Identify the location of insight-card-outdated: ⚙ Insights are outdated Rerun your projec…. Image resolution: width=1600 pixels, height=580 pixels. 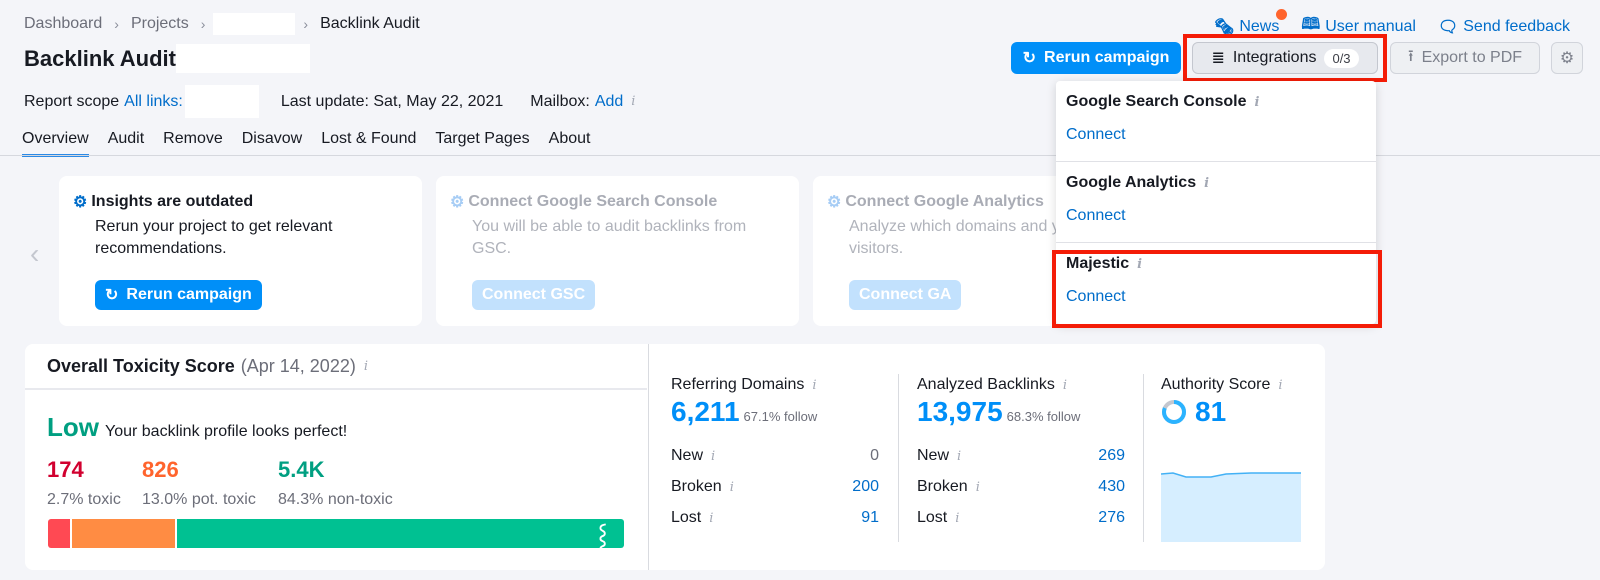
(240, 251).